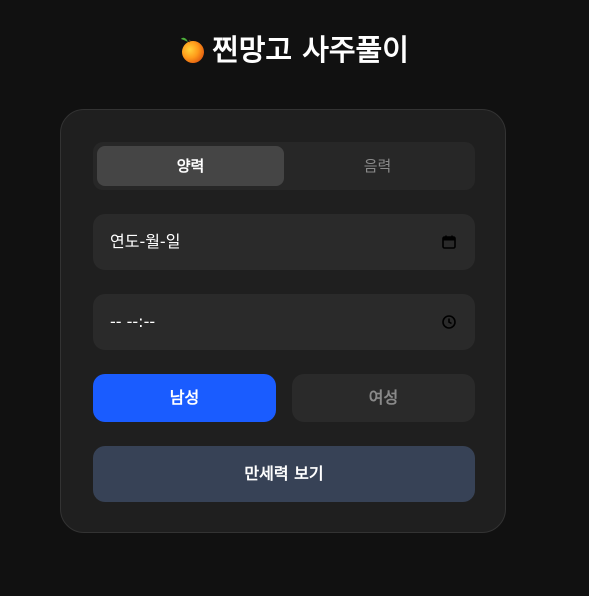 Image resolution: width=589 pixels, height=596 pixels. I want to click on page-title-text: 찐망고 사주풀이, so click(310, 50).